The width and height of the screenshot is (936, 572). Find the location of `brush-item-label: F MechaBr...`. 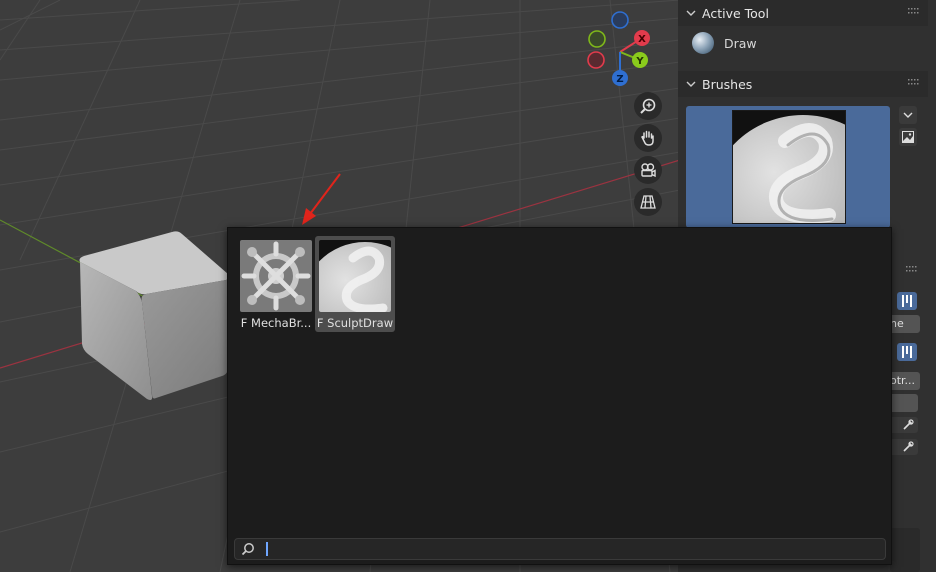

brush-item-label: F MechaBr... is located at coordinates (276, 323).